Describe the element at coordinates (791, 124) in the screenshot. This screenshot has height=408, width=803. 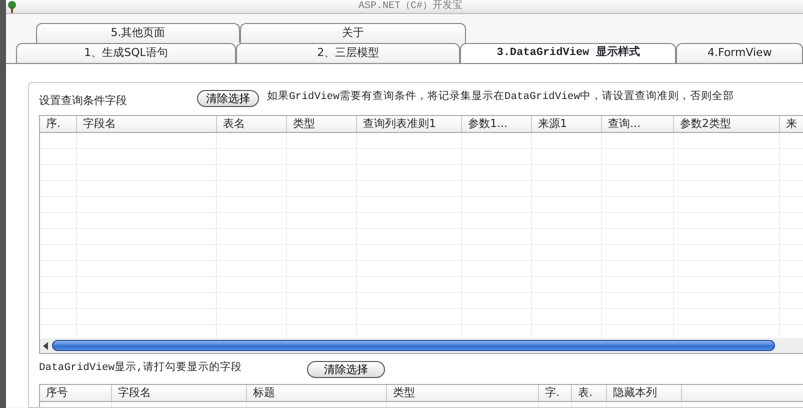
I see `column-header: 来` at that location.